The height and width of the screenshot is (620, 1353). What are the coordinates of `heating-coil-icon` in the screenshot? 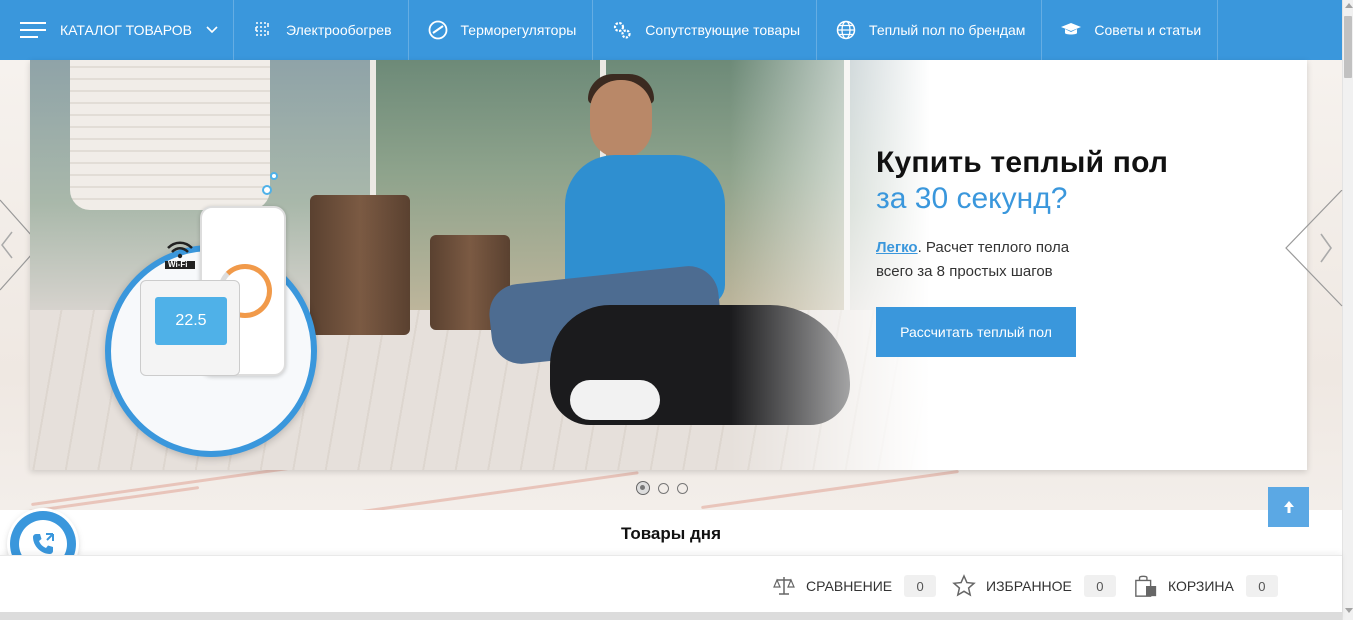 It's located at (263, 30).